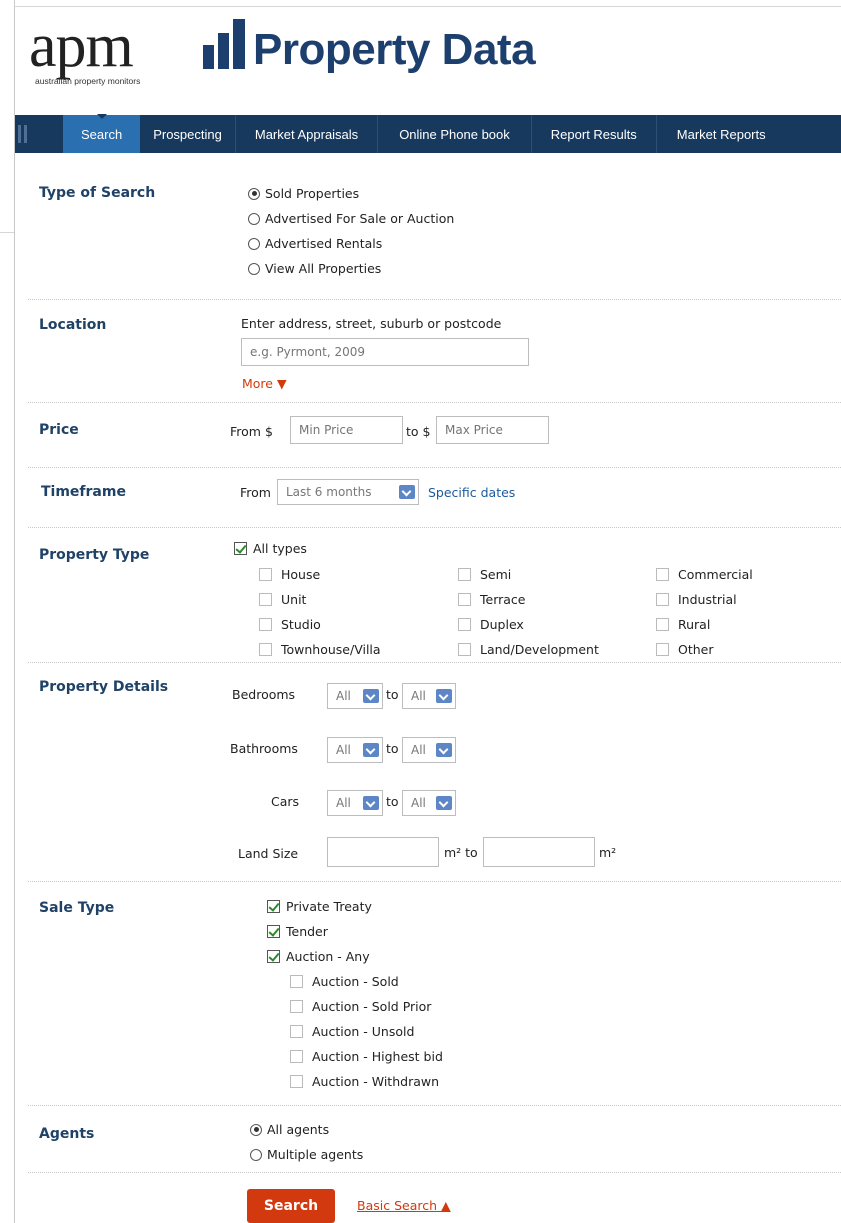  I want to click on radio-all-agents: All agents, so click(289, 1129).